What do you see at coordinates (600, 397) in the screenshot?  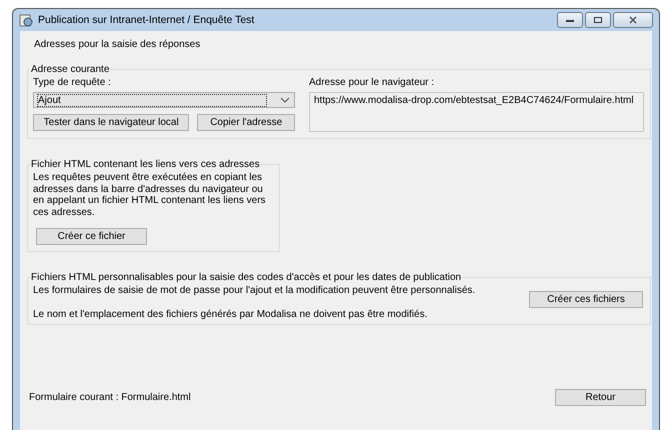 I see `return-button: Retour` at bounding box center [600, 397].